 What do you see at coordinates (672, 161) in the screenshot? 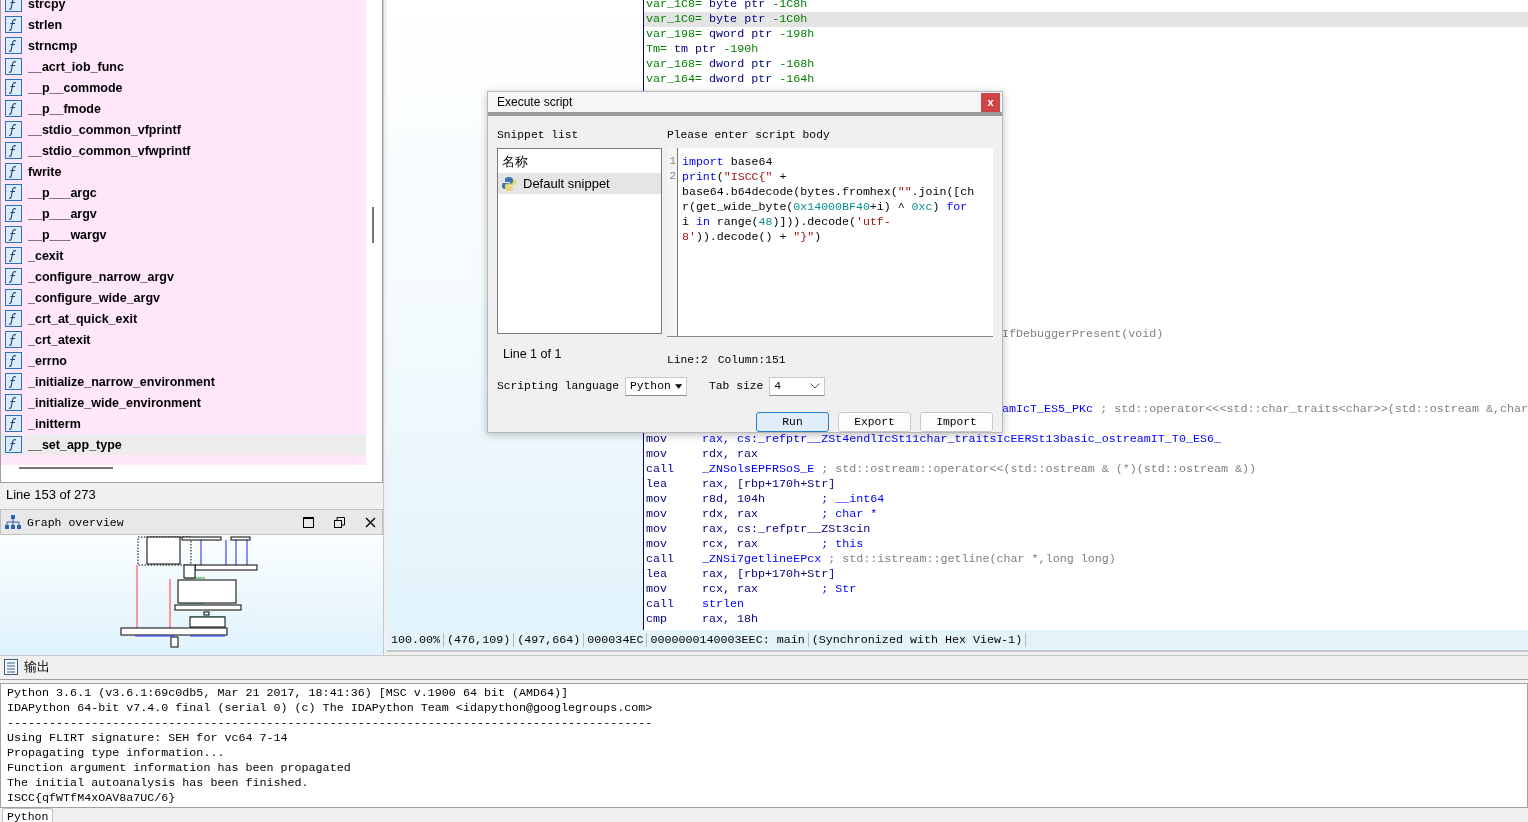
I see `line-number: 1` at bounding box center [672, 161].